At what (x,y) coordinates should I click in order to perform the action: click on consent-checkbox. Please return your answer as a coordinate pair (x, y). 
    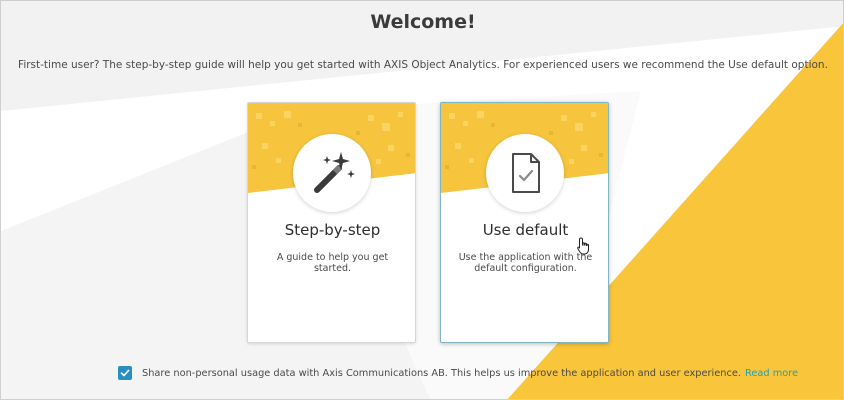
    Looking at the image, I should click on (125, 373).